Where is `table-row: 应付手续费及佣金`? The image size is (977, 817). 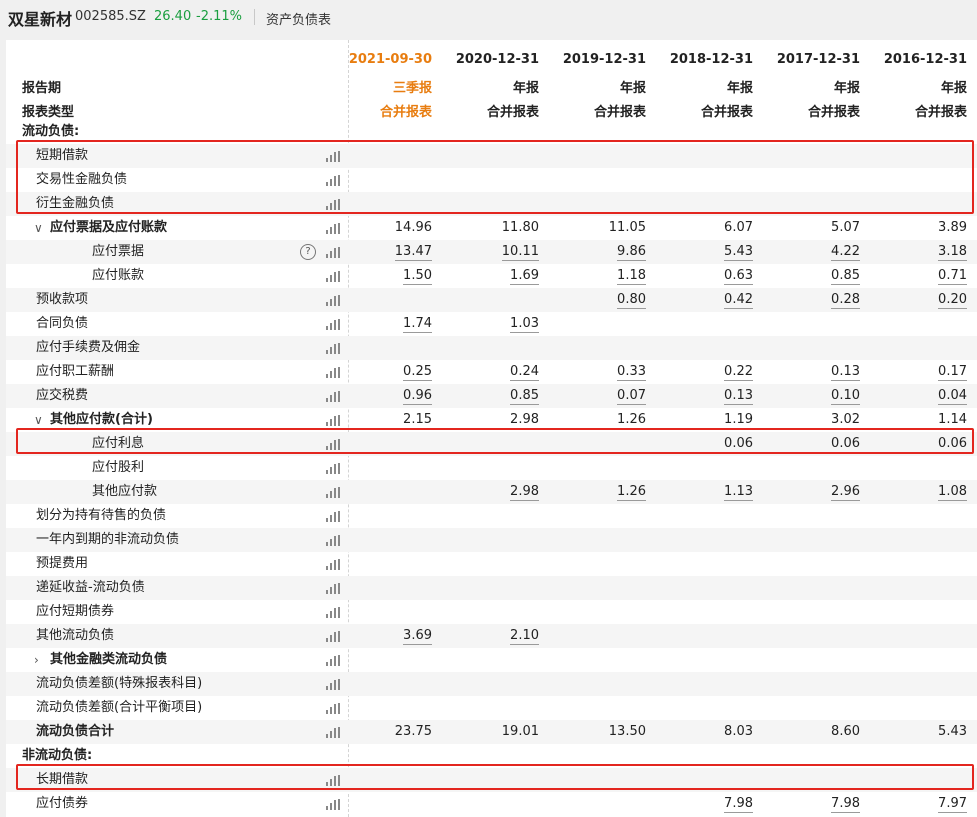 table-row: 应付手续费及佣金 is located at coordinates (491, 348).